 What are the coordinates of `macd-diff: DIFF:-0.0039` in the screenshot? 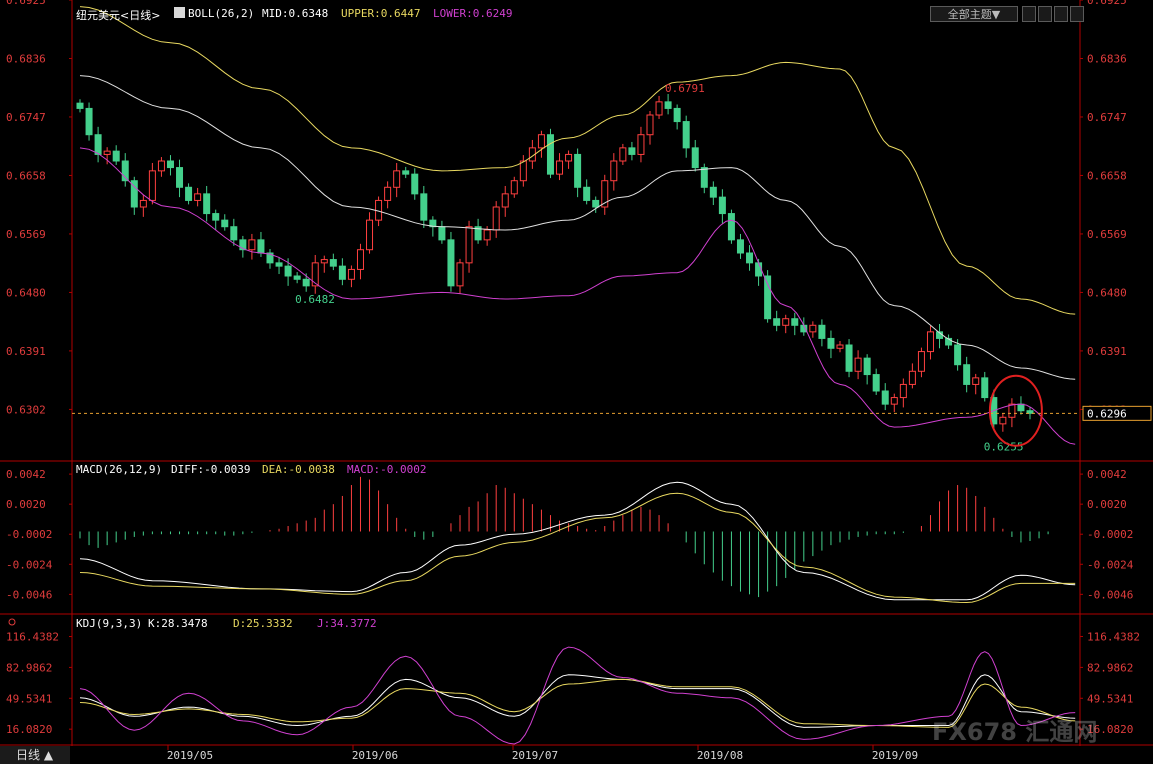 It's located at (211, 469).